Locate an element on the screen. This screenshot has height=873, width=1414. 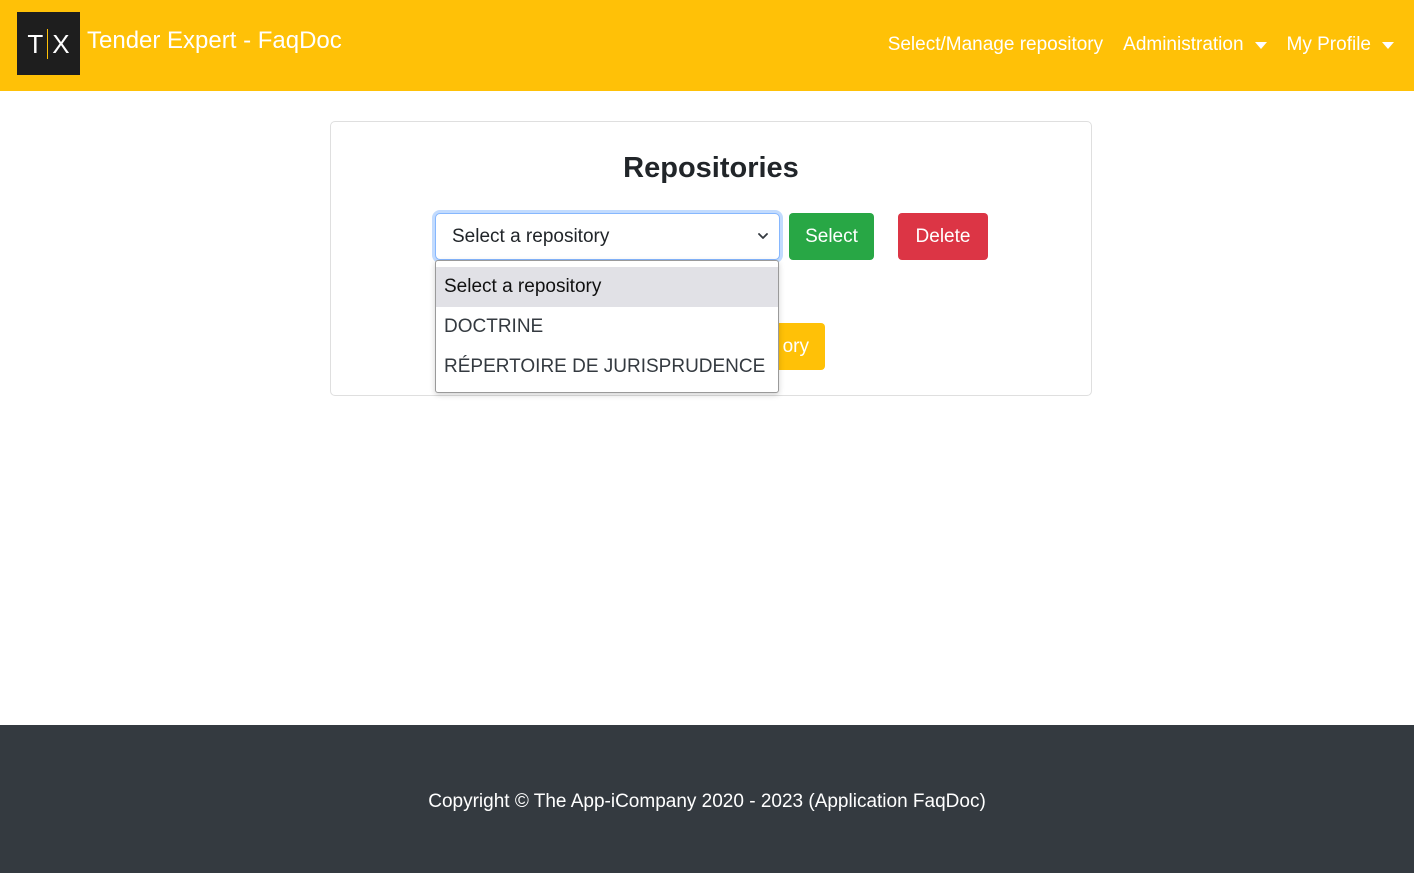
logo-letter-x: X is located at coordinates (61, 43).